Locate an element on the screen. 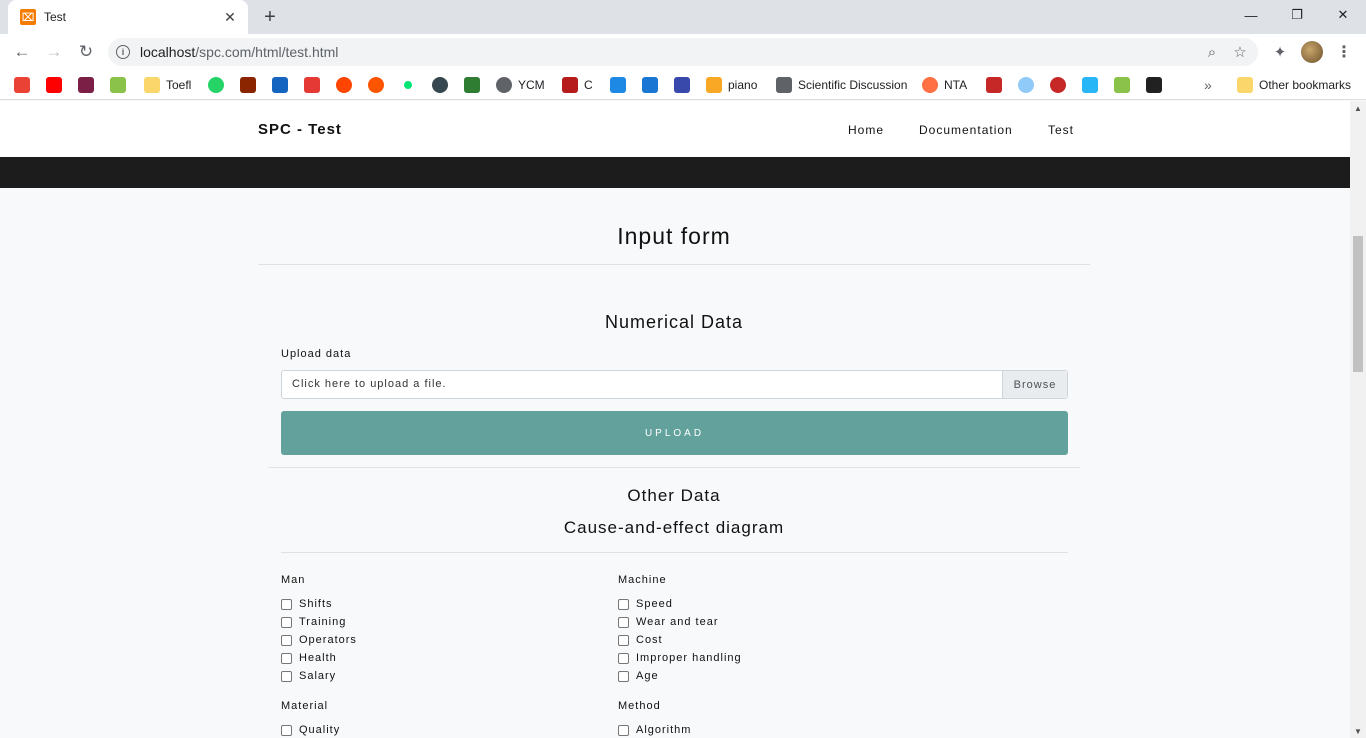 The image size is (1366, 738). bookmark-item: Scientific Discussion is located at coordinates (841, 85).